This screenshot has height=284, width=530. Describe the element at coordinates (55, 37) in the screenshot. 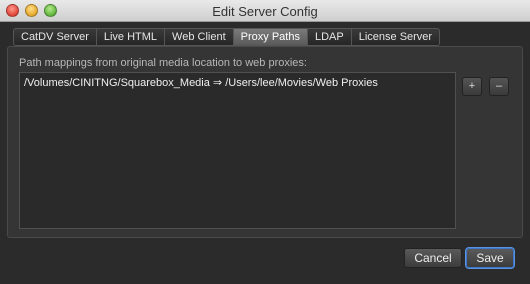

I see `tab-catdv-server: CatDV Server` at that location.